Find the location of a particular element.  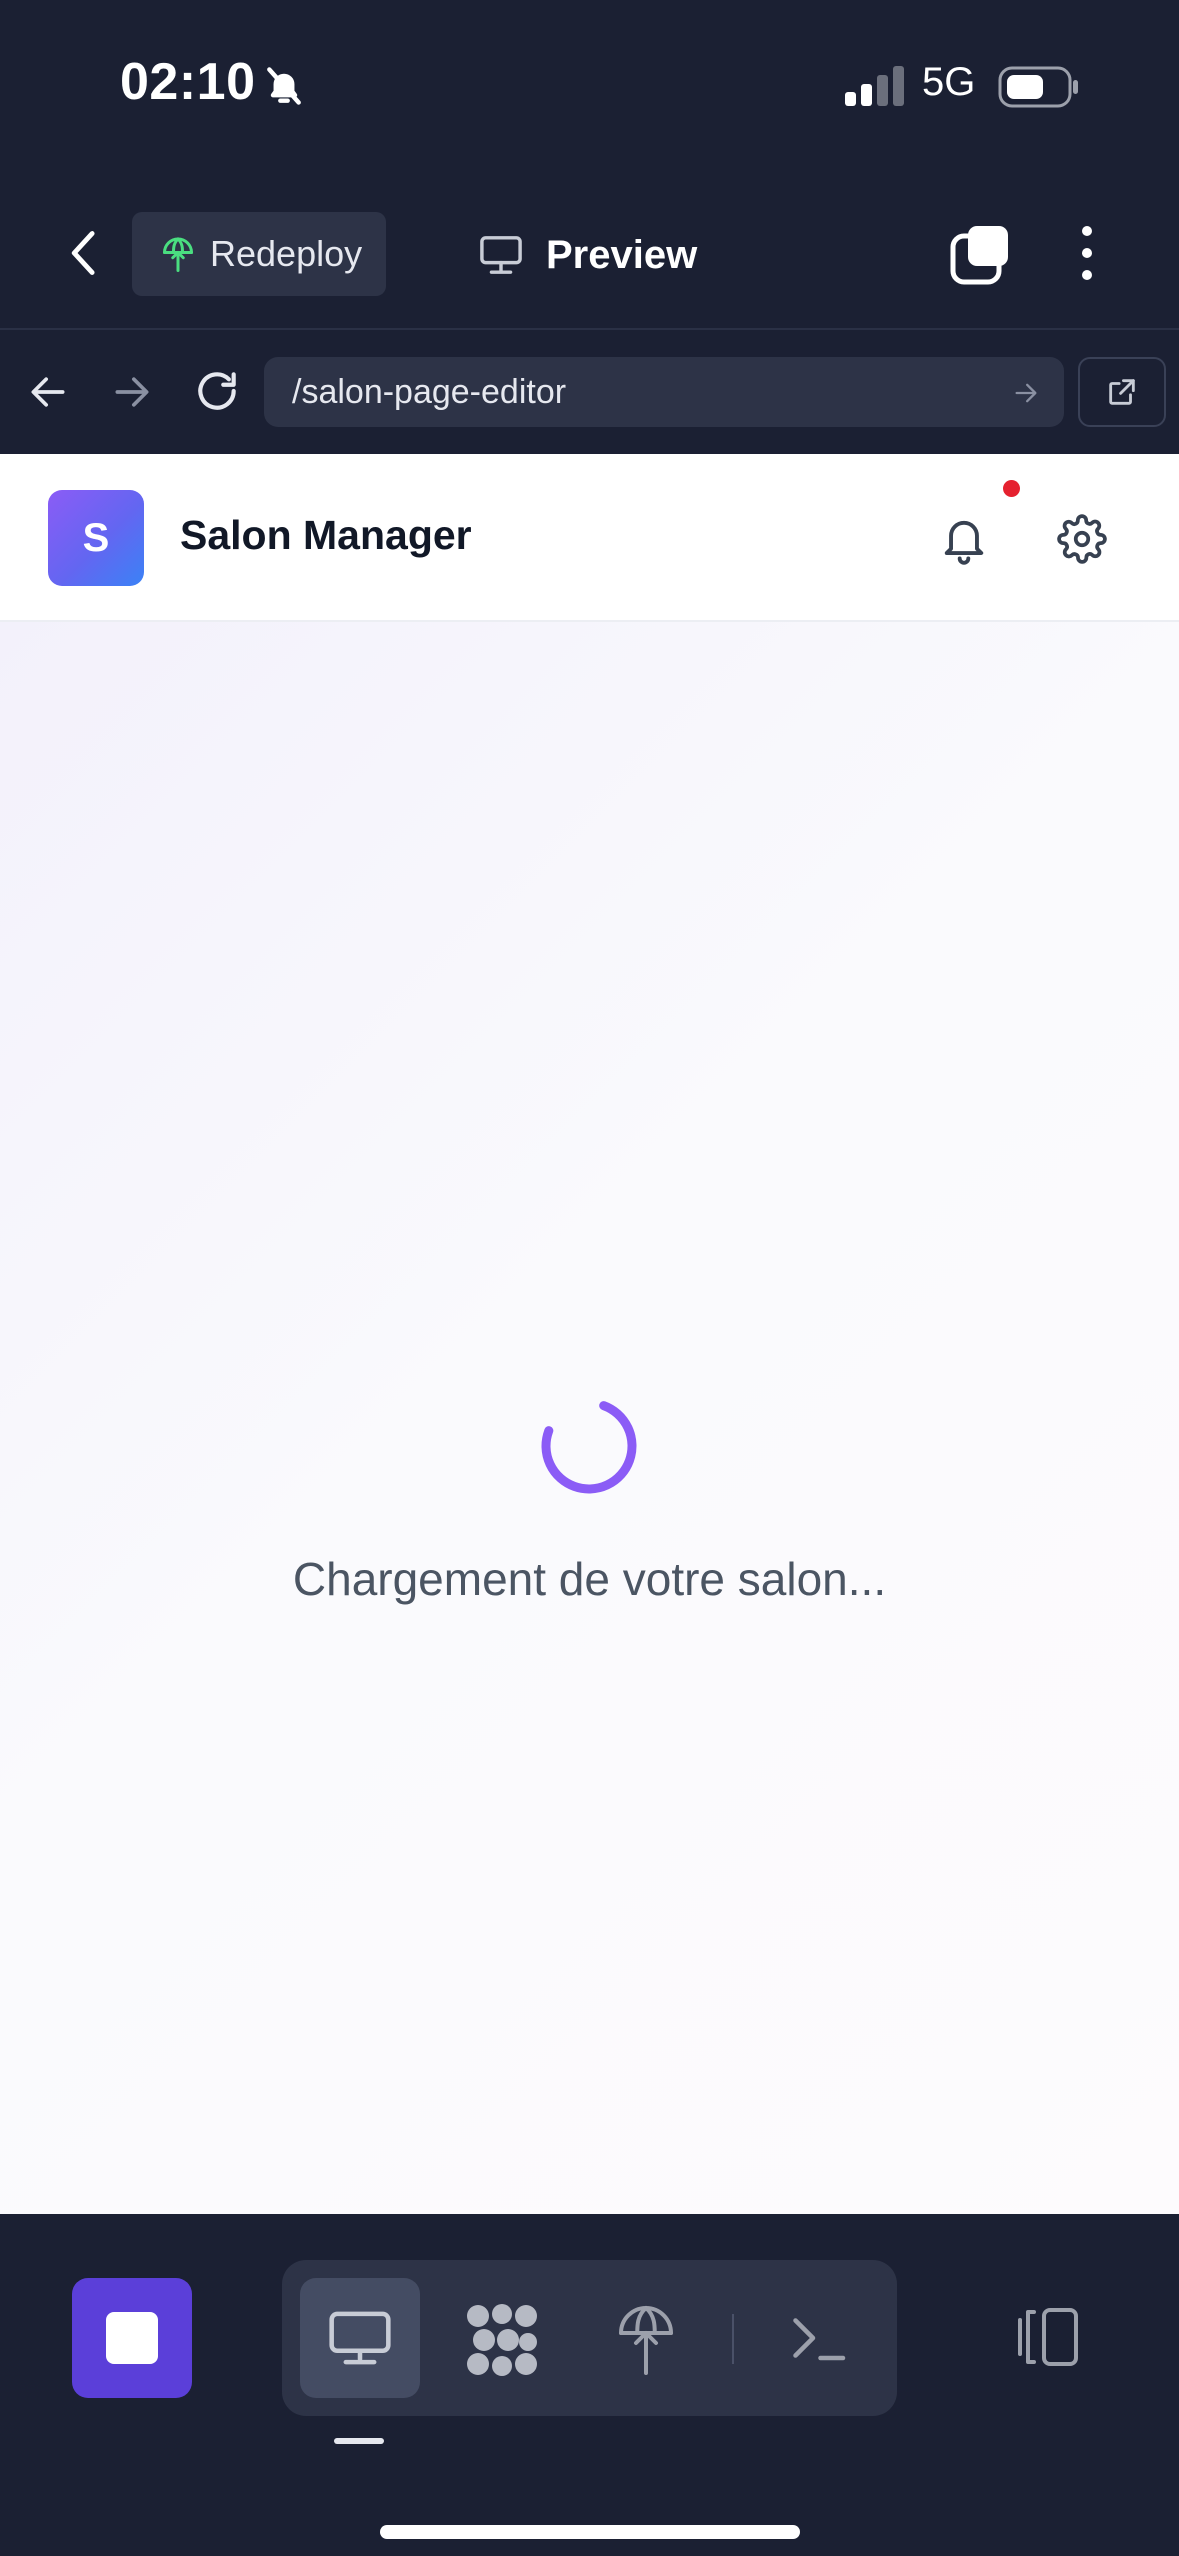

tabs-icon is located at coordinates (981, 254).